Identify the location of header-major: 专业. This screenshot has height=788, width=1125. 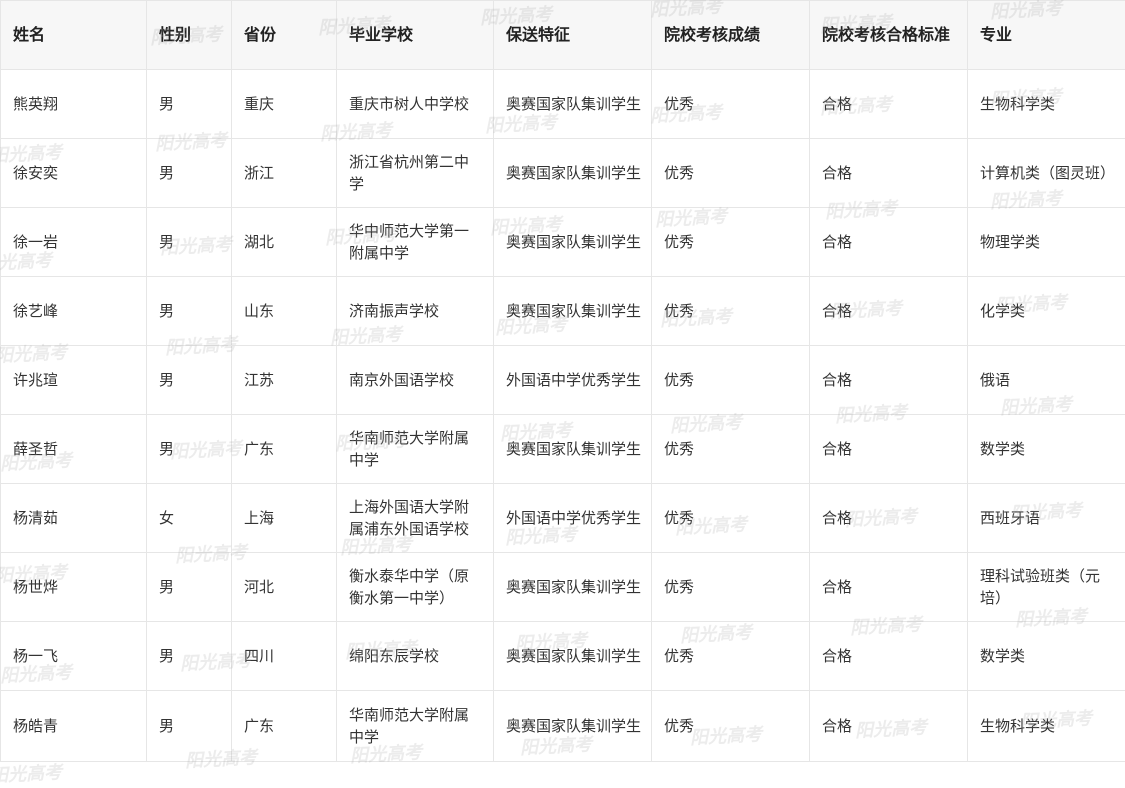
(1046, 35).